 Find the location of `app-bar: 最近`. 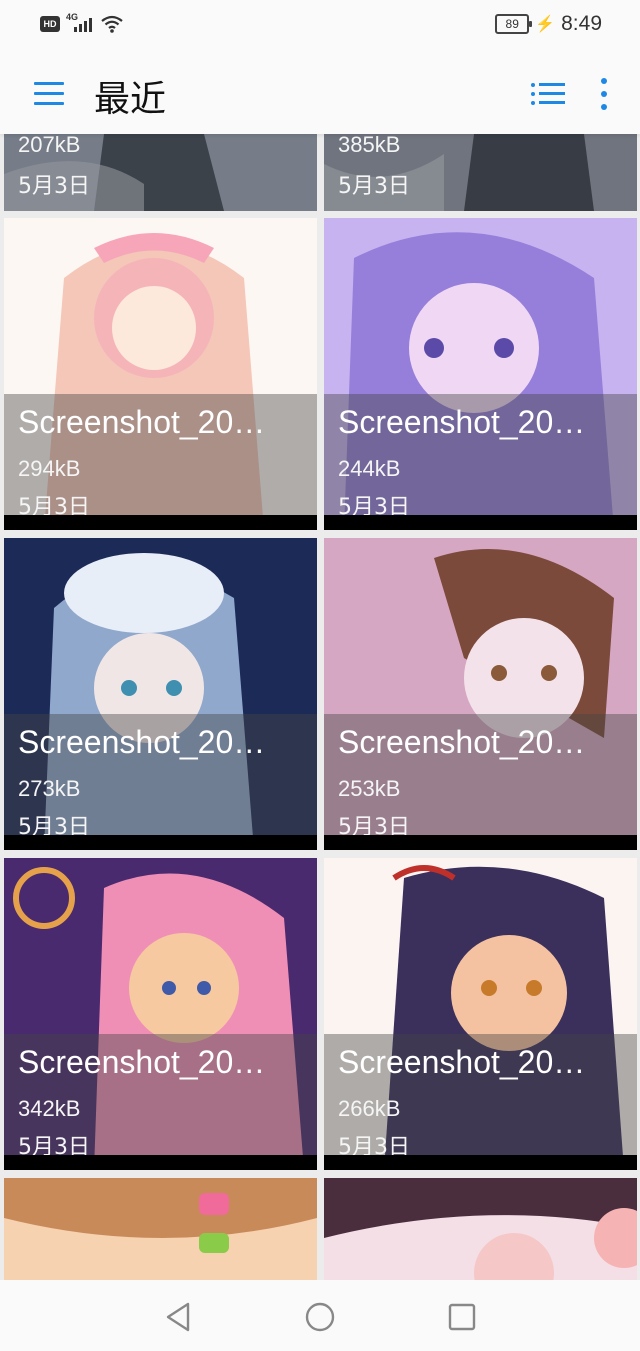

app-bar: 最近 is located at coordinates (320, 94).